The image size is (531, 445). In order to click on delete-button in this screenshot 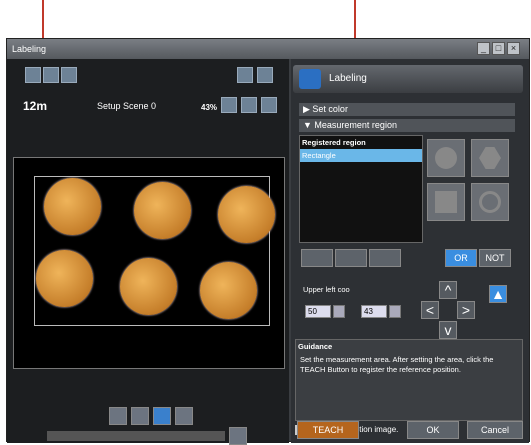, I will do `click(385, 258)`.